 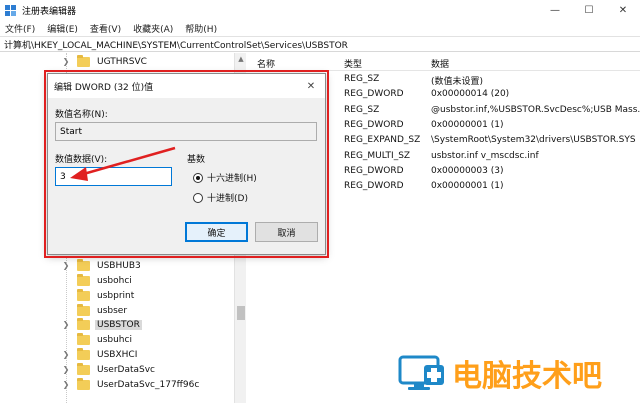 I want to click on radio-unchecked-icon, so click(x=198, y=197).